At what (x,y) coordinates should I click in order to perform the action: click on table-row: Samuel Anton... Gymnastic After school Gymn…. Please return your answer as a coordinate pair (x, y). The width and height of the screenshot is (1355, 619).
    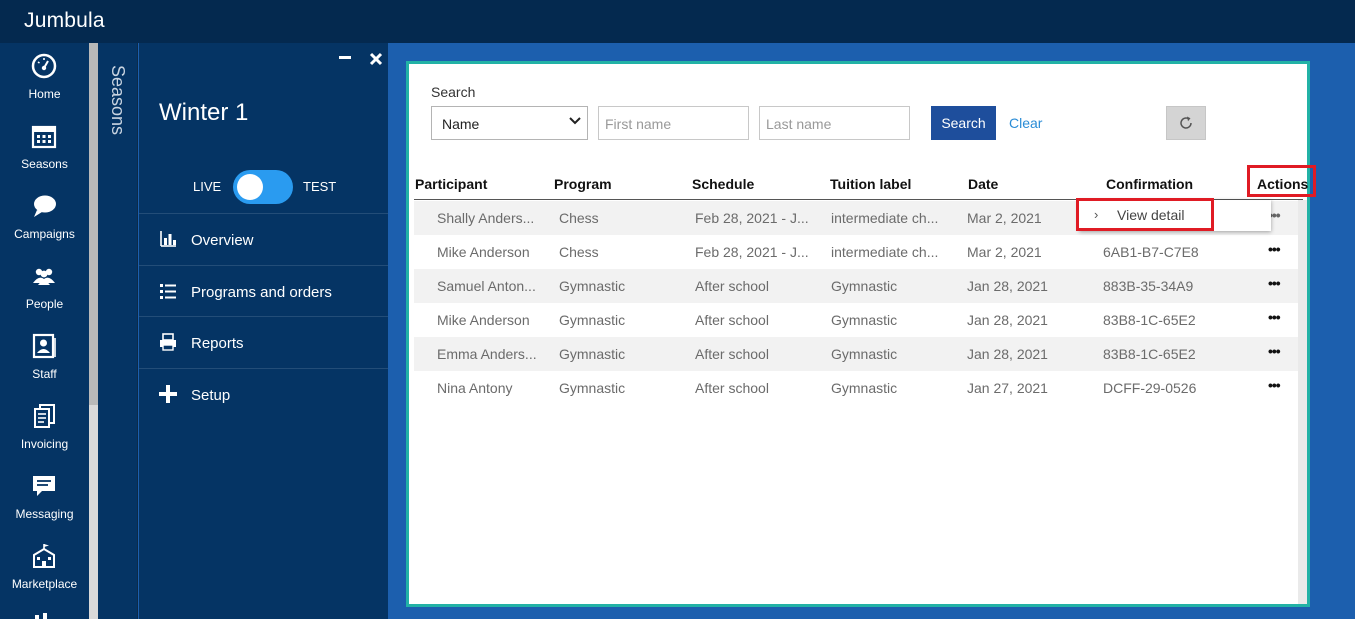
    Looking at the image, I should click on (856, 286).